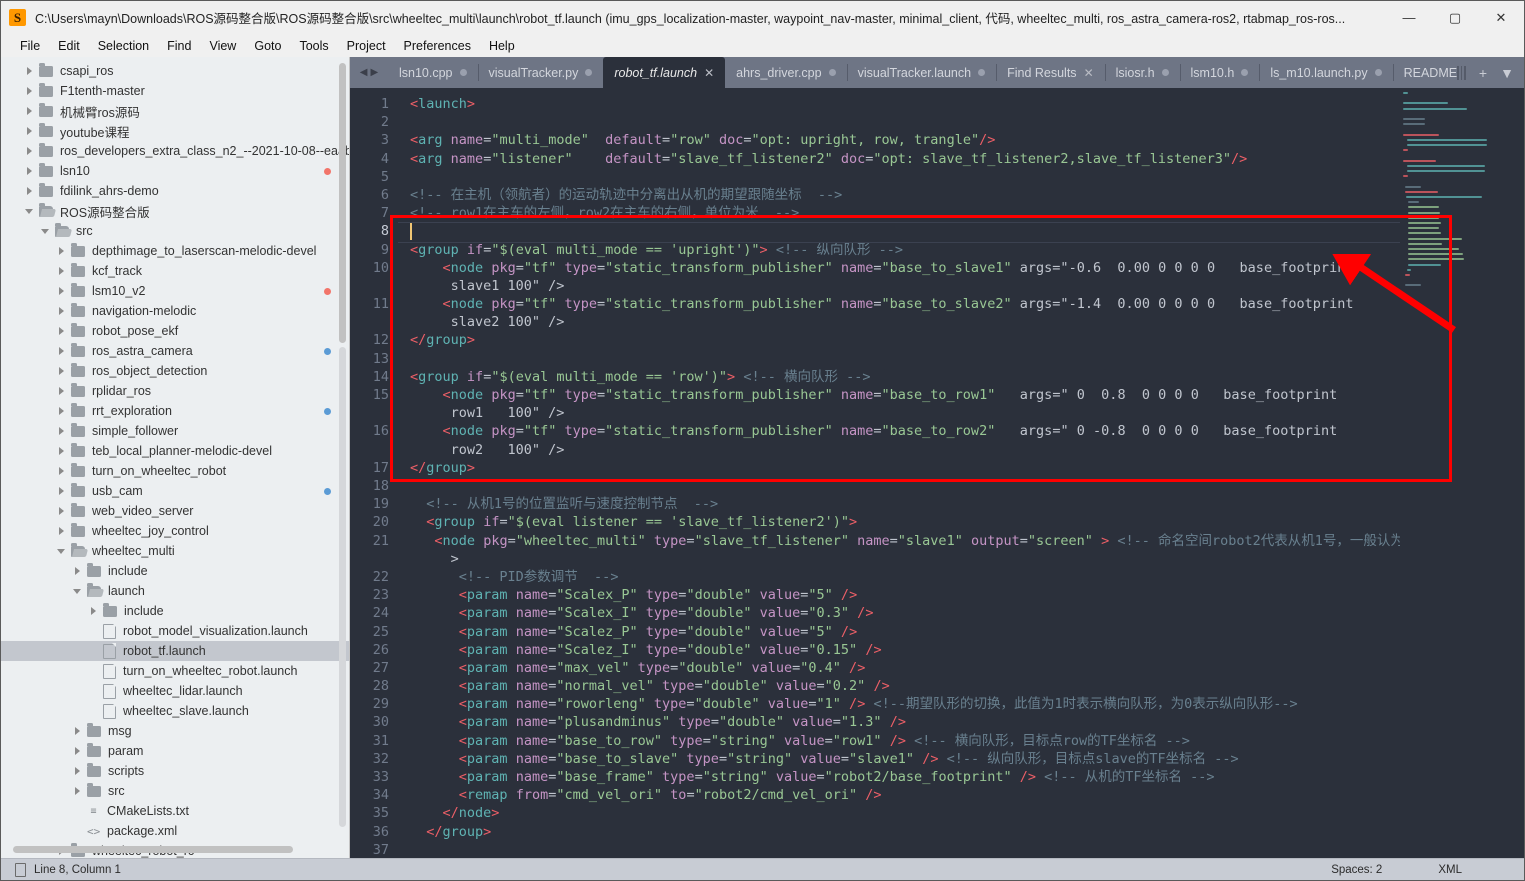 This screenshot has height=881, width=1525. What do you see at coordinates (175, 731) in the screenshot?
I see `tree-folder-row: msg` at bounding box center [175, 731].